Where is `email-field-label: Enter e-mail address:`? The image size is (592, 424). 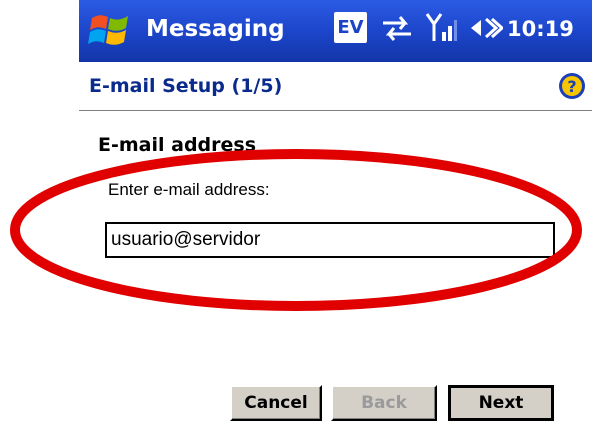
email-field-label: Enter e-mail address: is located at coordinates (189, 189).